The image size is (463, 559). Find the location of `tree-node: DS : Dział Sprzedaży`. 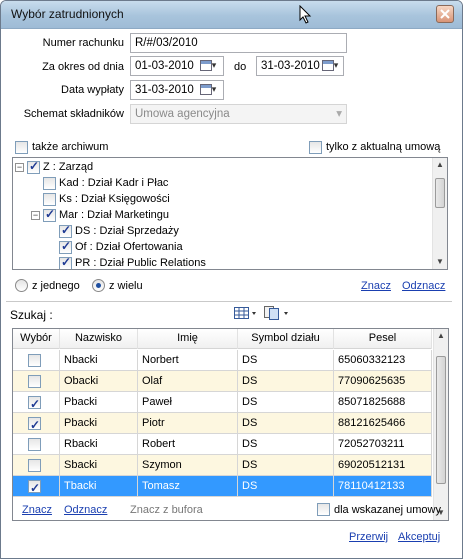

tree-node: DS : Dział Sprzedaży is located at coordinates (113, 231).